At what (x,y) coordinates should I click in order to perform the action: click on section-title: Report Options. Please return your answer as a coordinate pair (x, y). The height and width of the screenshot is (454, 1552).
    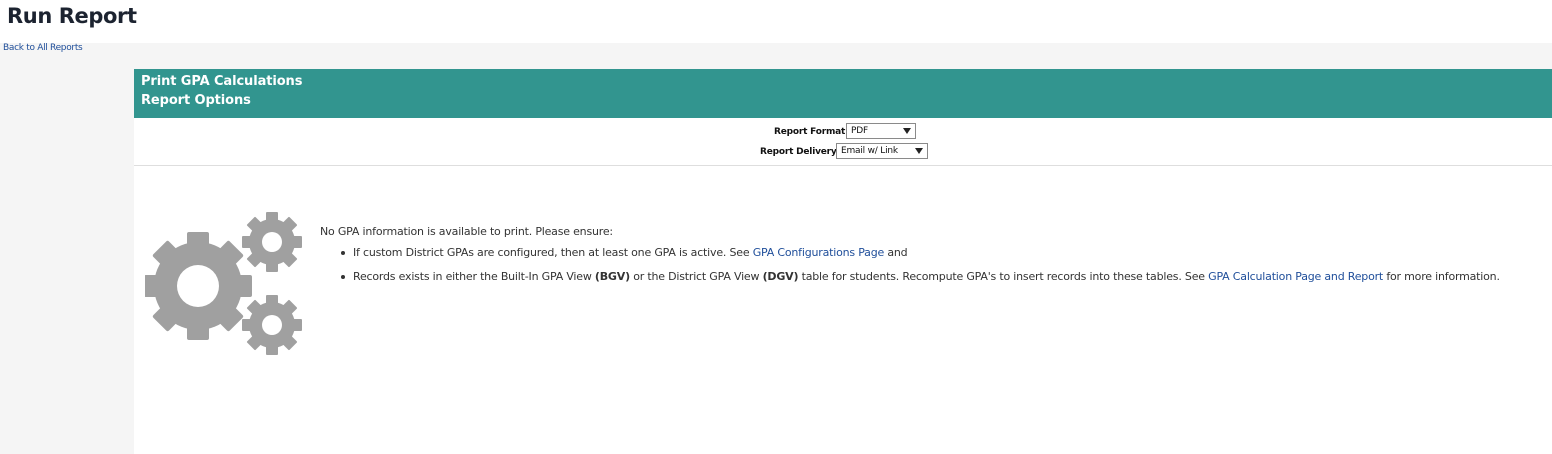
    Looking at the image, I should click on (196, 100).